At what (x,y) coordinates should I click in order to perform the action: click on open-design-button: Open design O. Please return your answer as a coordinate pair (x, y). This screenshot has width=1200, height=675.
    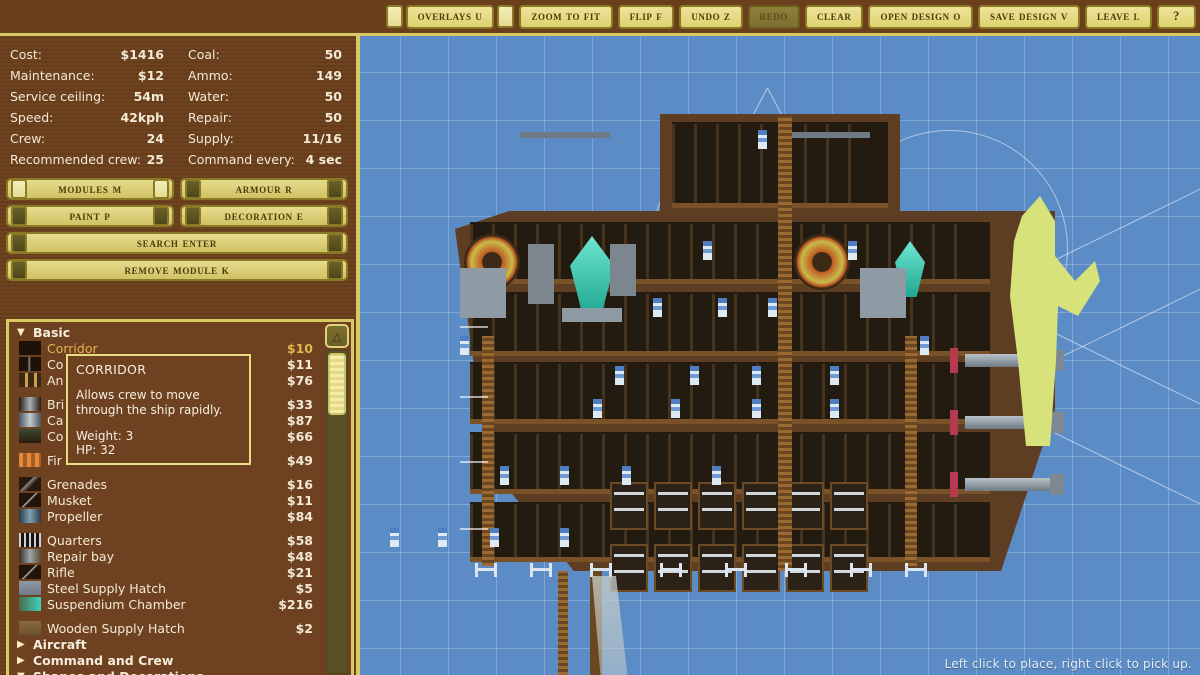
    Looking at the image, I should click on (921, 16).